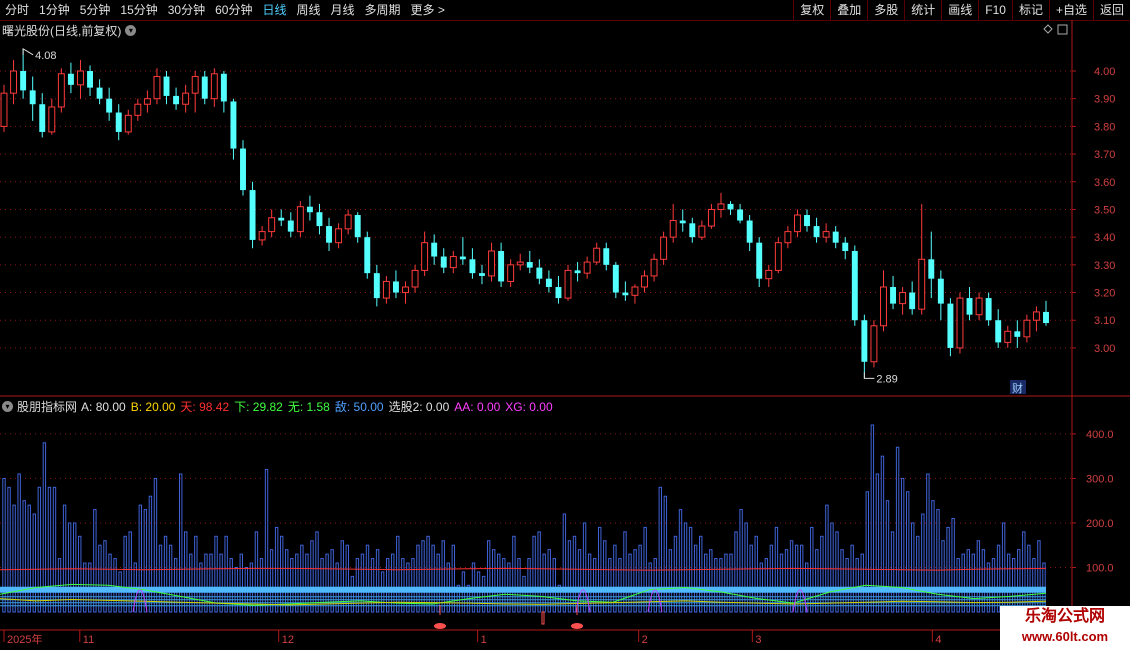  What do you see at coordinates (811, 10) in the screenshot?
I see `toolbar-button-0: 复权` at bounding box center [811, 10].